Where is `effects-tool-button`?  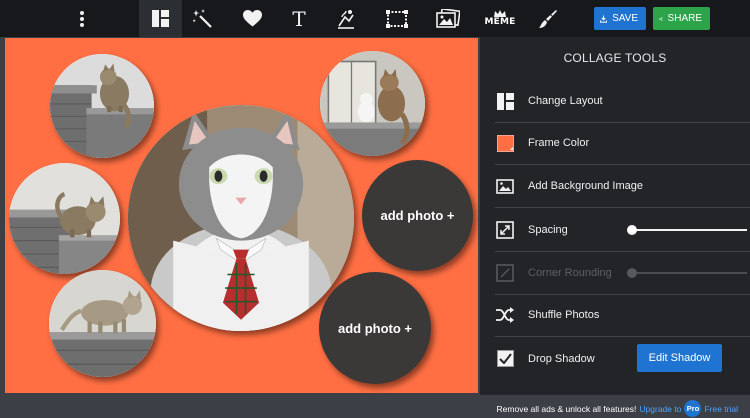 effects-tool-button is located at coordinates (203, 18).